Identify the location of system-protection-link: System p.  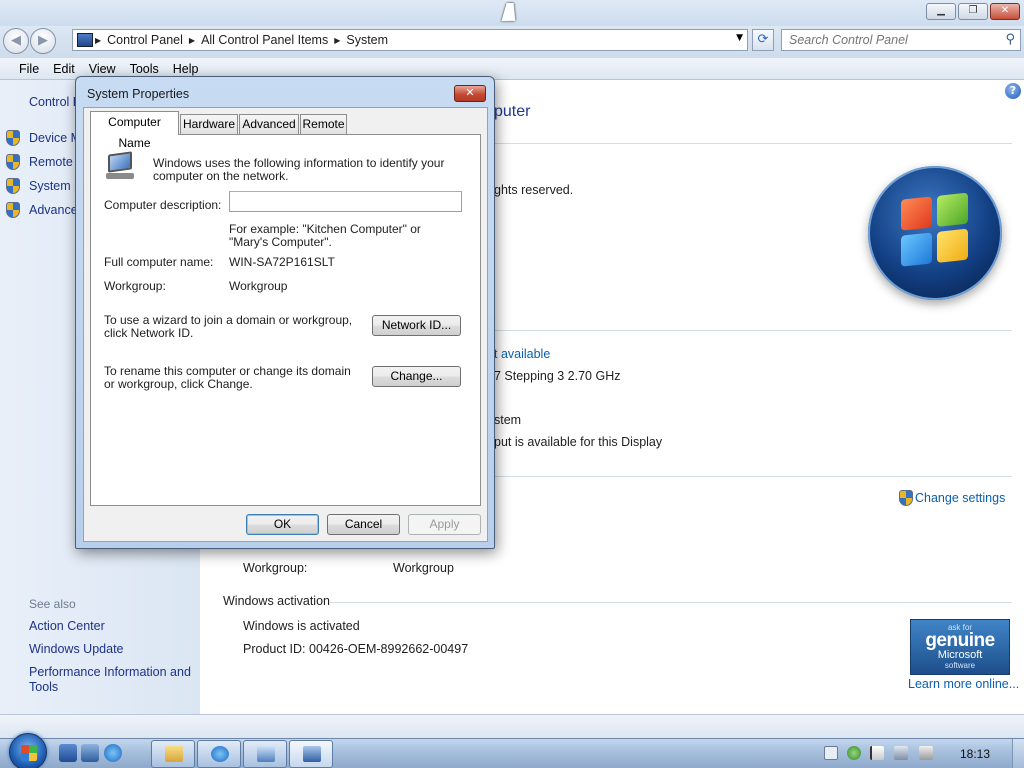
(43, 186).